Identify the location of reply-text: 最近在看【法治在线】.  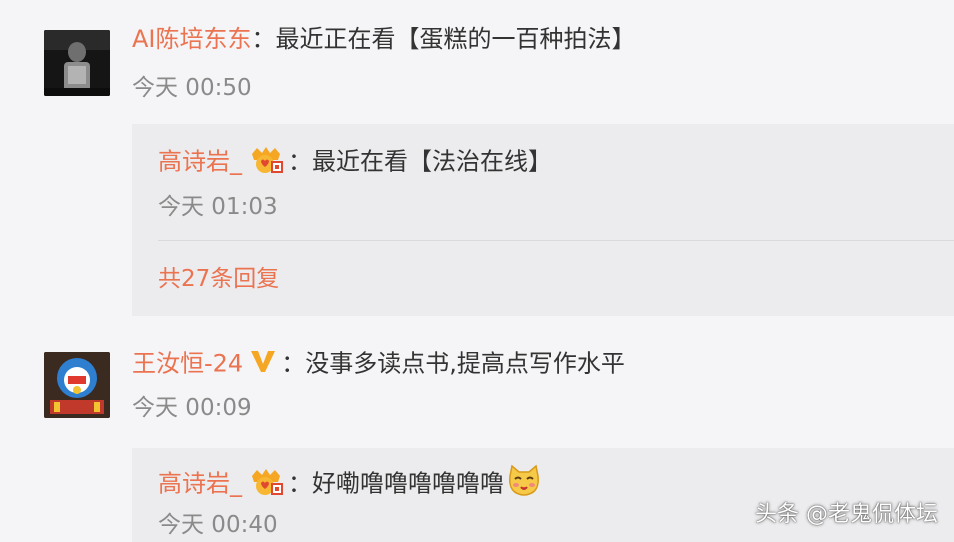
(432, 161).